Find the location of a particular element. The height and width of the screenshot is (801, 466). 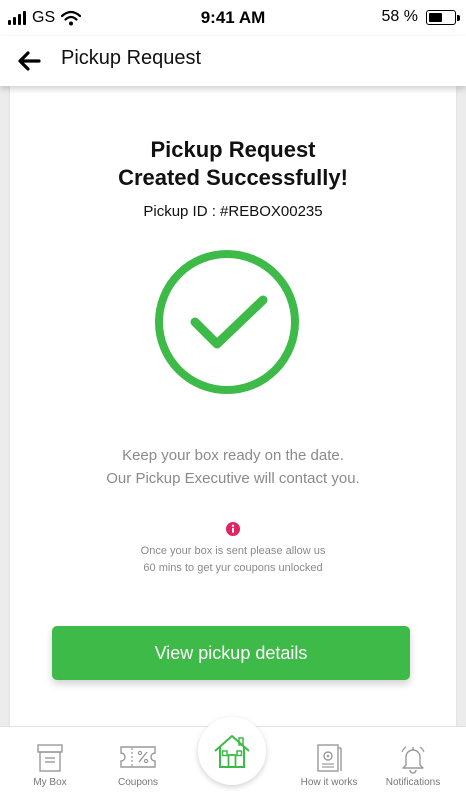

success-title-line1: Pickup Request is located at coordinates (233, 149).